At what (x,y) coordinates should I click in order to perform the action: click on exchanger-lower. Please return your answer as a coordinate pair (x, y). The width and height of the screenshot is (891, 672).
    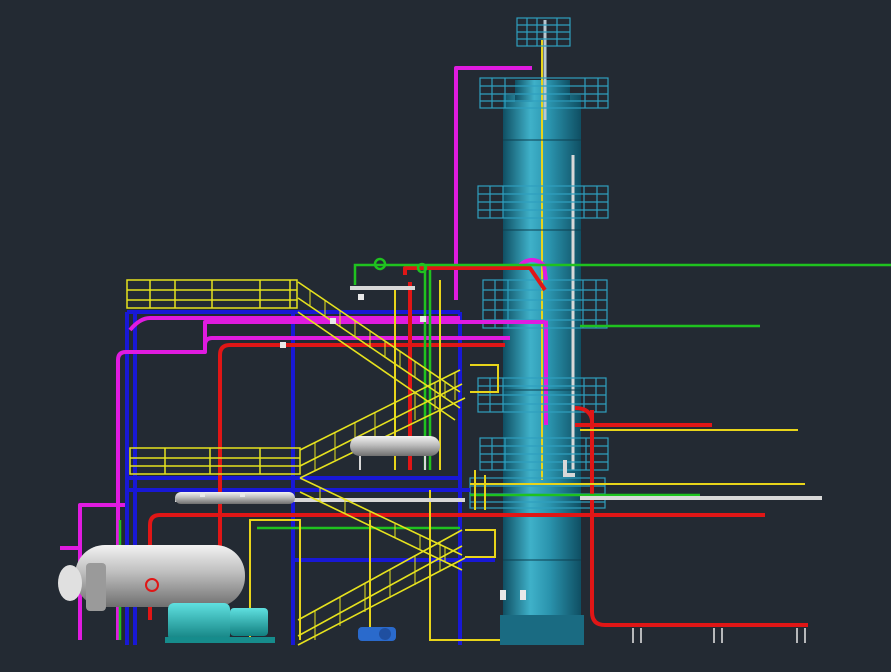
    Looking at the image, I should click on (235, 498).